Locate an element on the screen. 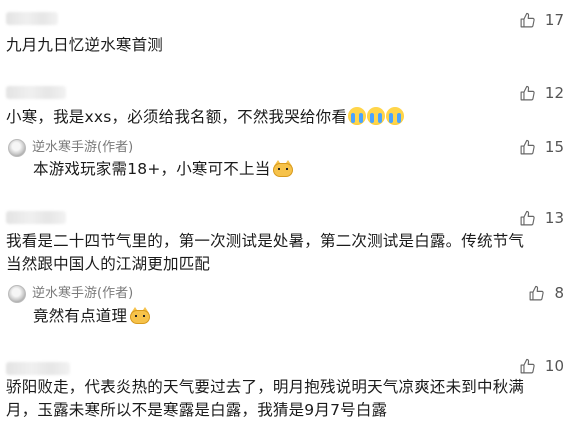 The image size is (572, 434). like-button: 17 is located at coordinates (541, 20).